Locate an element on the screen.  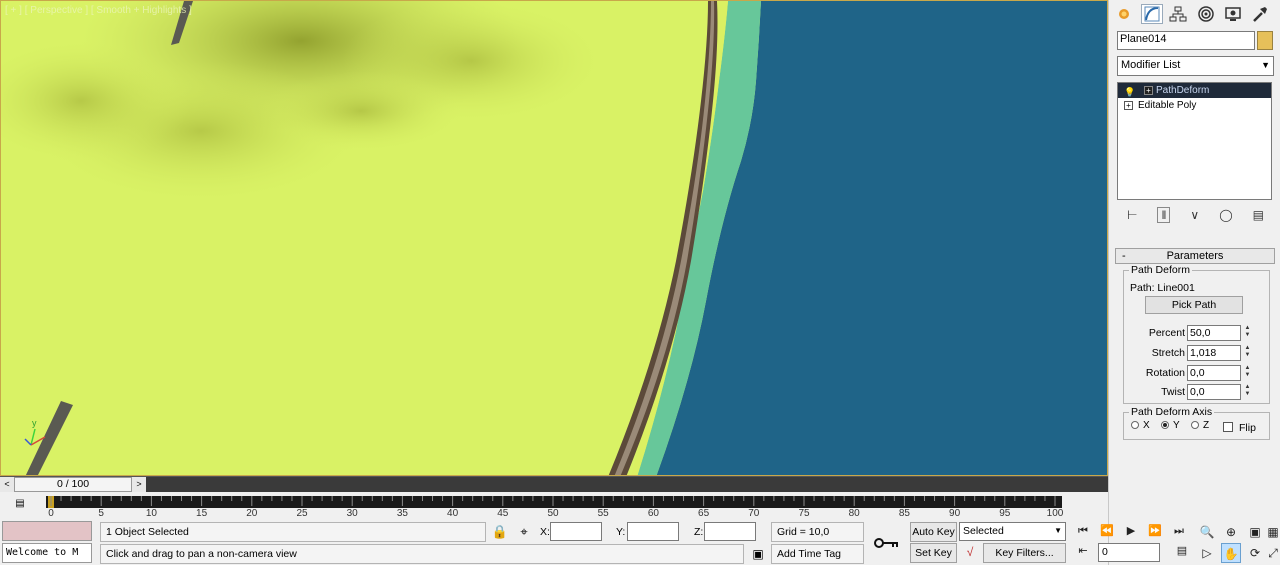
y-coordinate-field is located at coordinates (653, 531).